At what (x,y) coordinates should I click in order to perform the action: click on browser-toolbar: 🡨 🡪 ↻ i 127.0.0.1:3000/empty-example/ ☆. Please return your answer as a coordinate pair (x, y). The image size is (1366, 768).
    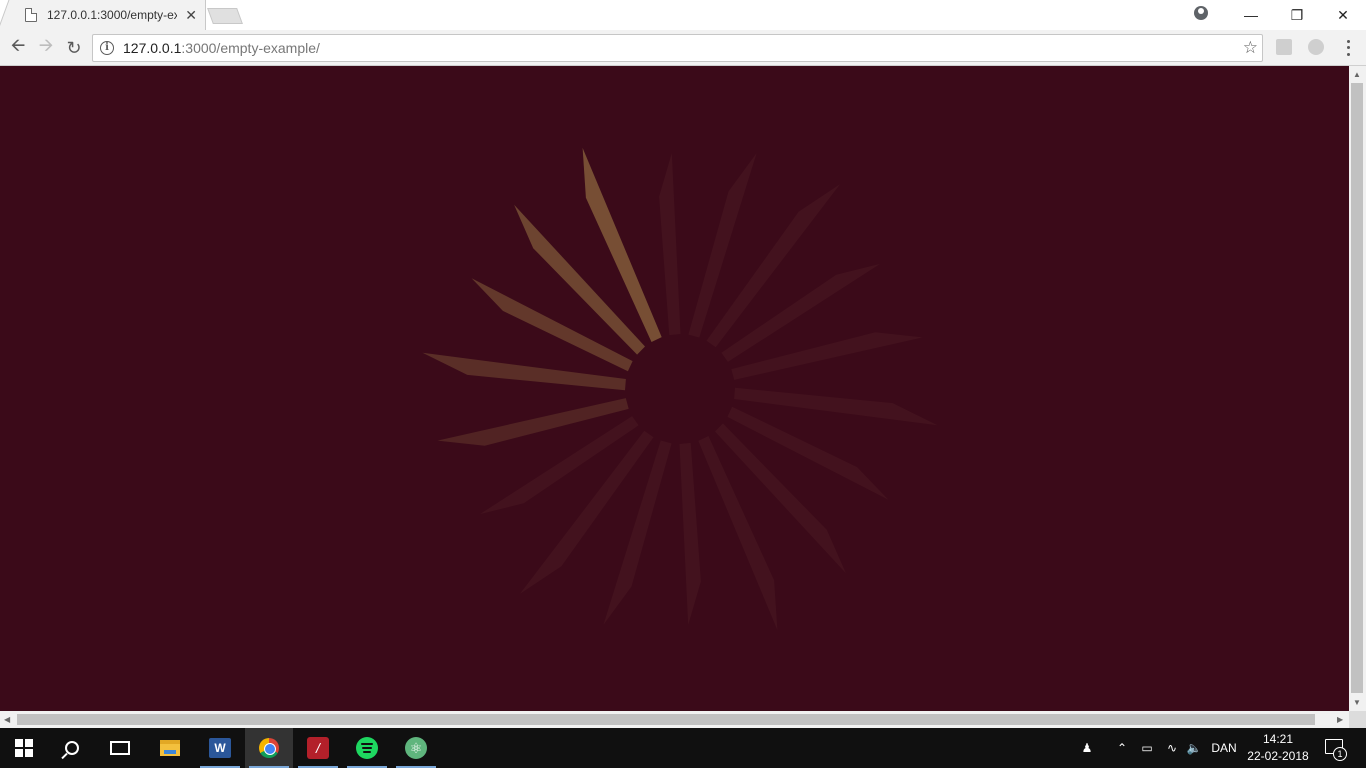
    Looking at the image, I should click on (683, 48).